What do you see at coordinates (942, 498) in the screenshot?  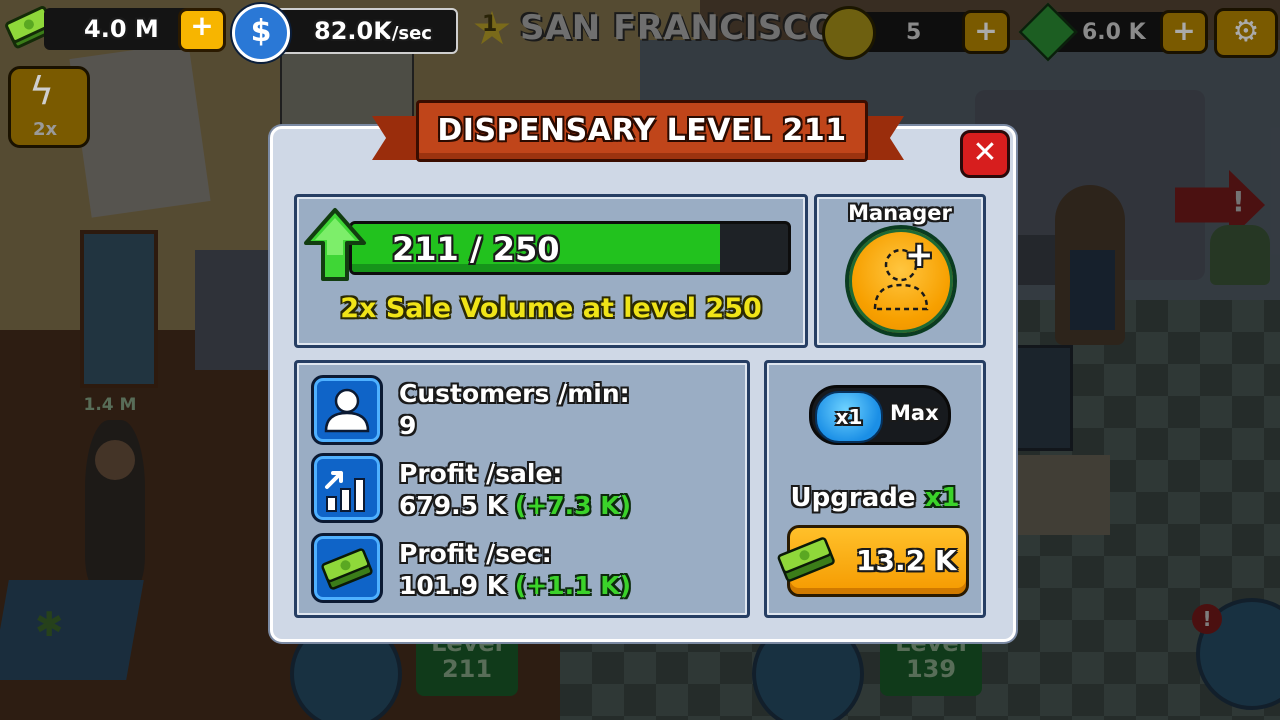 I see `upgrade-multiplier: x1` at bounding box center [942, 498].